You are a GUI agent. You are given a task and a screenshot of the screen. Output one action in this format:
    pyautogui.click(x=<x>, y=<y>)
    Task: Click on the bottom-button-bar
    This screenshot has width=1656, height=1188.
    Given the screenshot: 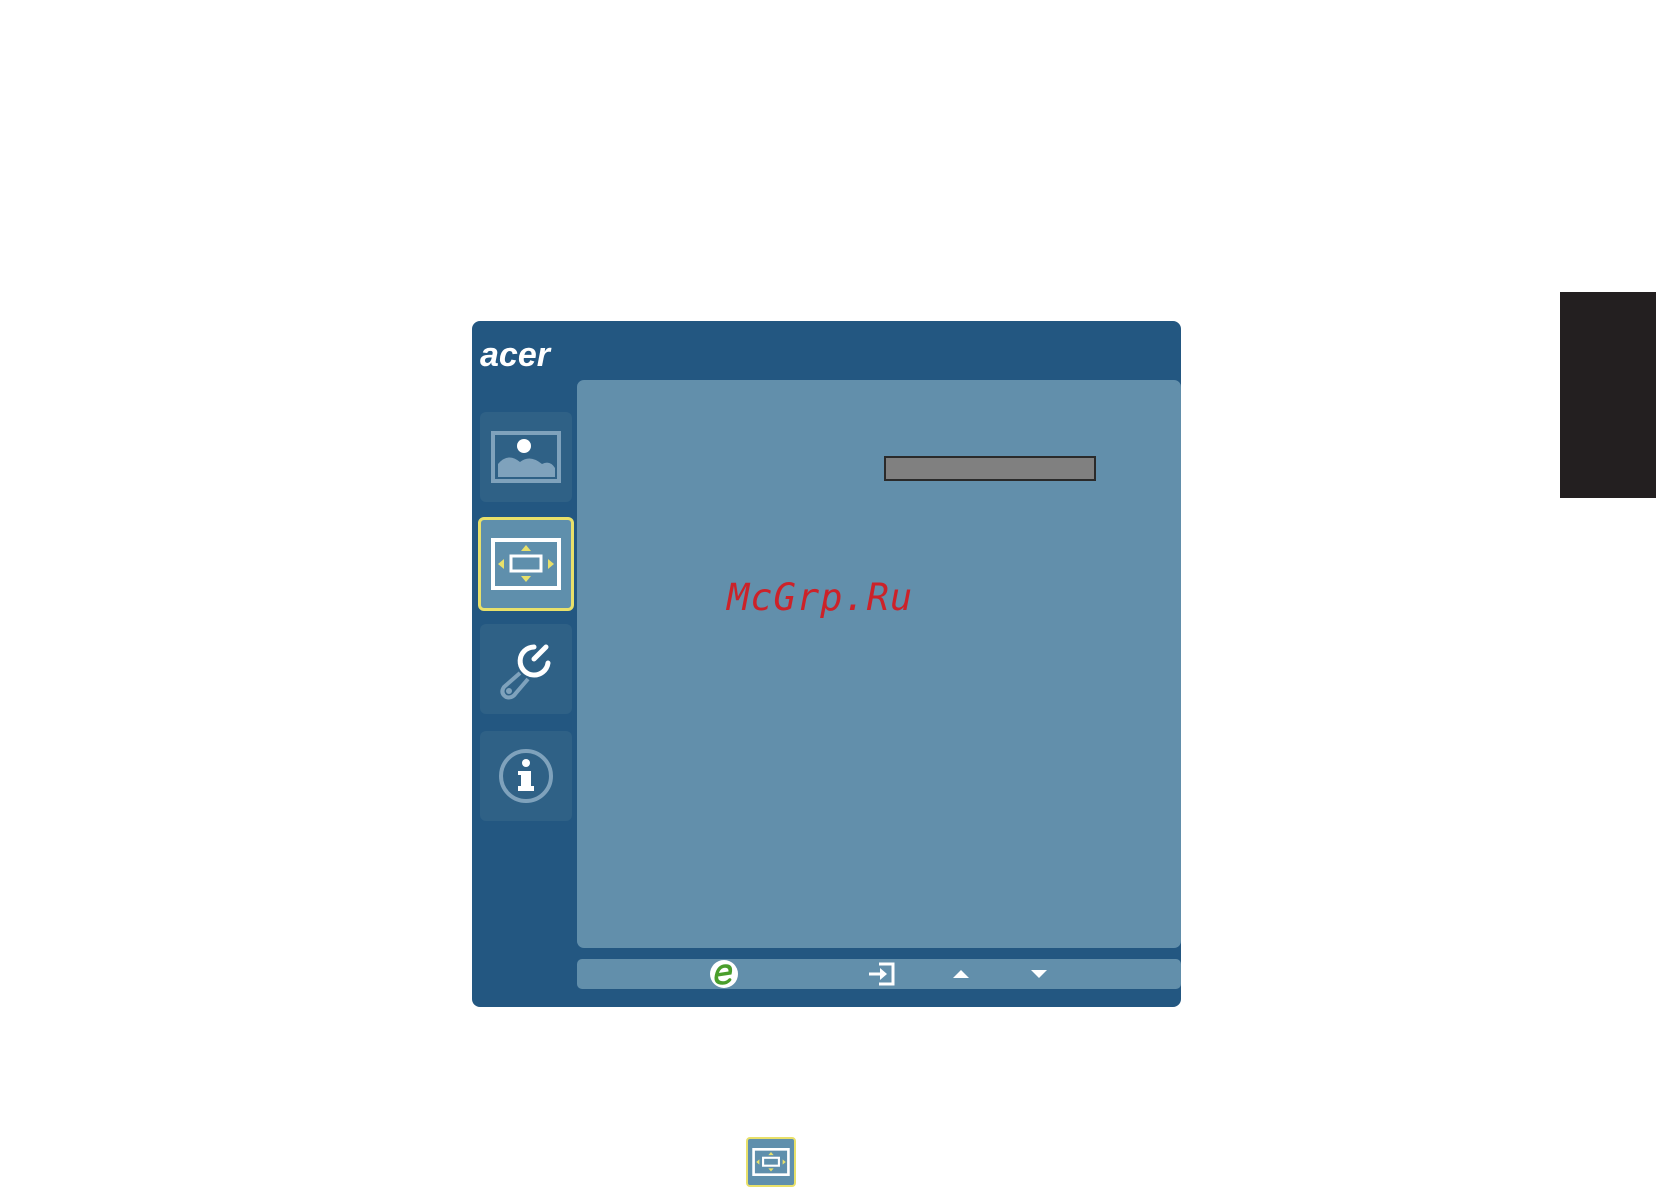 What is the action you would take?
    pyautogui.click(x=879, y=974)
    